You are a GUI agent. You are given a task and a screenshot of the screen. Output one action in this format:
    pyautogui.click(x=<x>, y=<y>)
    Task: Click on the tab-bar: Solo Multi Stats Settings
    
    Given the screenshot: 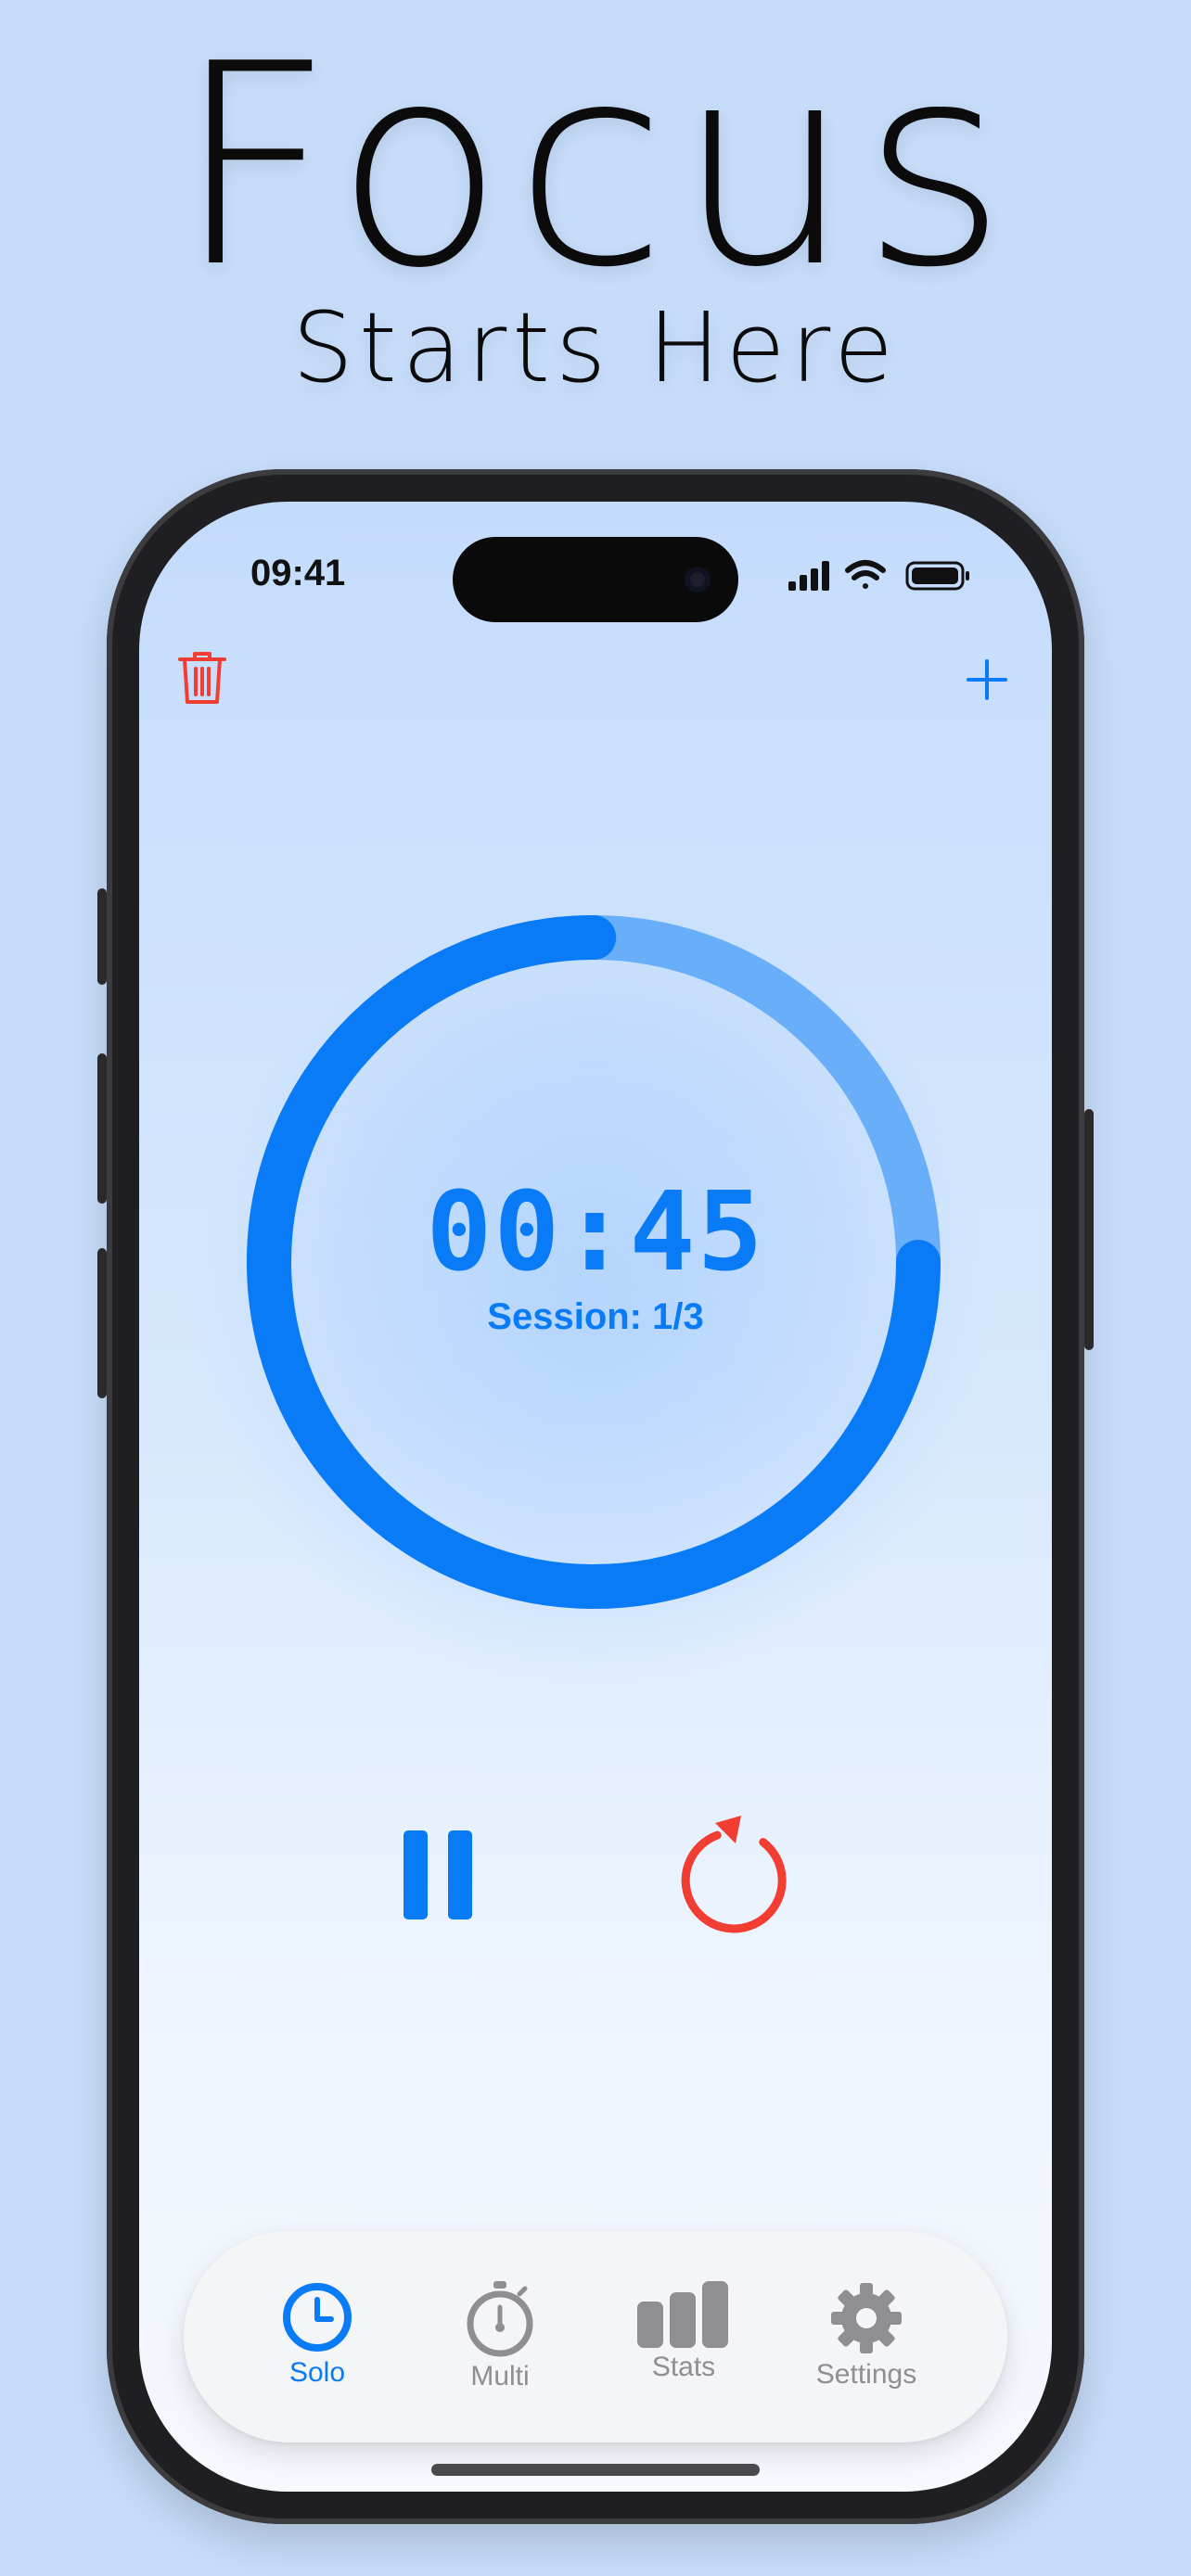 What is the action you would take?
    pyautogui.click(x=595, y=2337)
    